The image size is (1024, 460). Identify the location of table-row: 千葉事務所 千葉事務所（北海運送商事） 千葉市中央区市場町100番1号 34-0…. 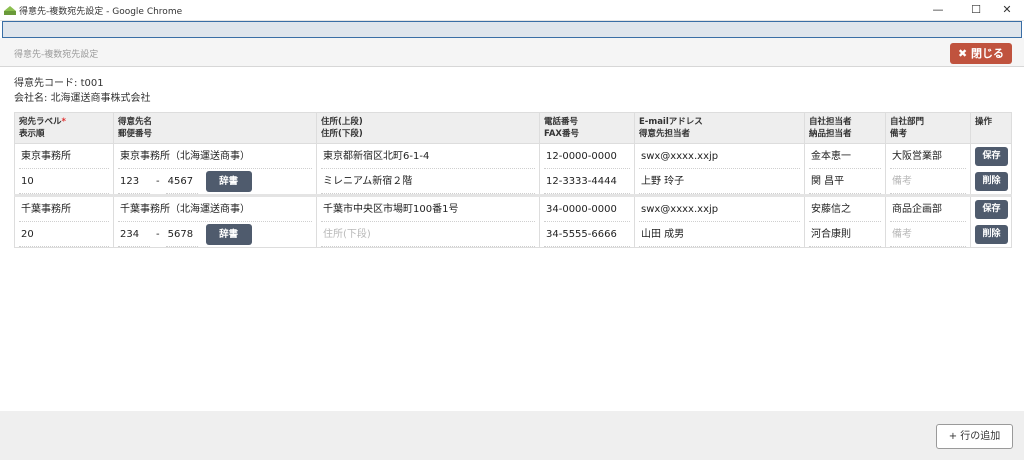
(513, 208).